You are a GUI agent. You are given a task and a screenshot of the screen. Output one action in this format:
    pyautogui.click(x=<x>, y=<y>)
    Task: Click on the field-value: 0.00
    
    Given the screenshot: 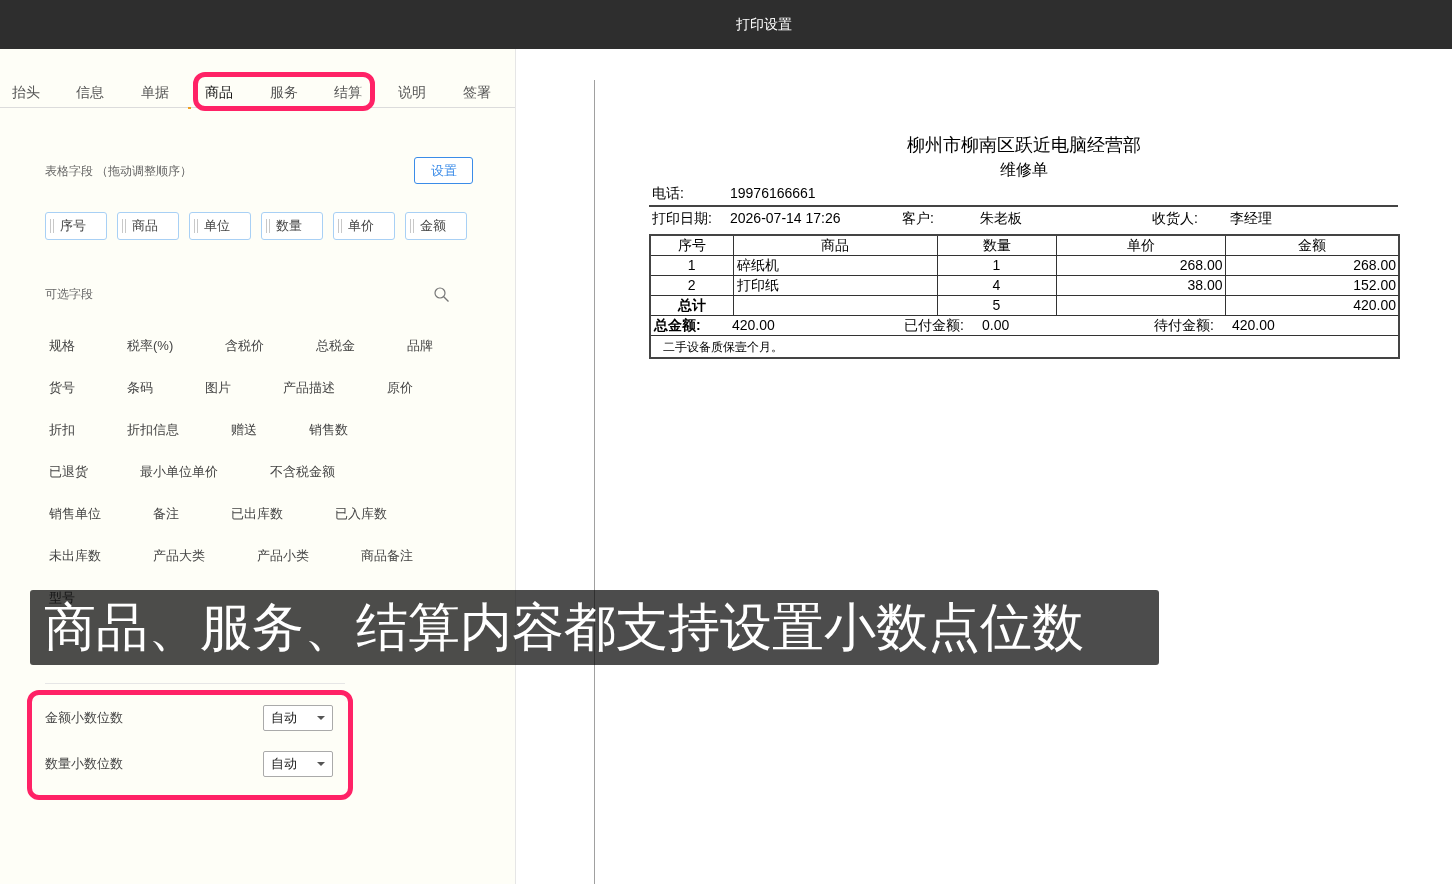 What is the action you would take?
    pyautogui.click(x=996, y=325)
    